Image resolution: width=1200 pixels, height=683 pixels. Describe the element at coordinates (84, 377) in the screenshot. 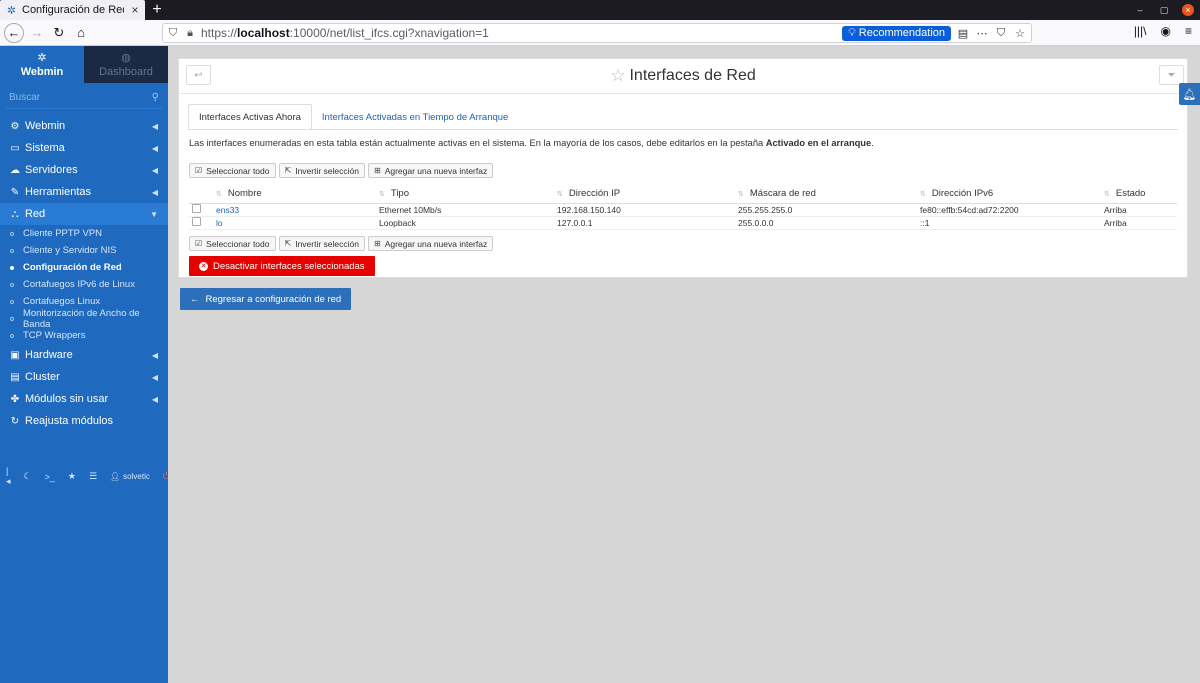

I see `sidebar-item-cluster: ▤ Cluster ◀` at that location.